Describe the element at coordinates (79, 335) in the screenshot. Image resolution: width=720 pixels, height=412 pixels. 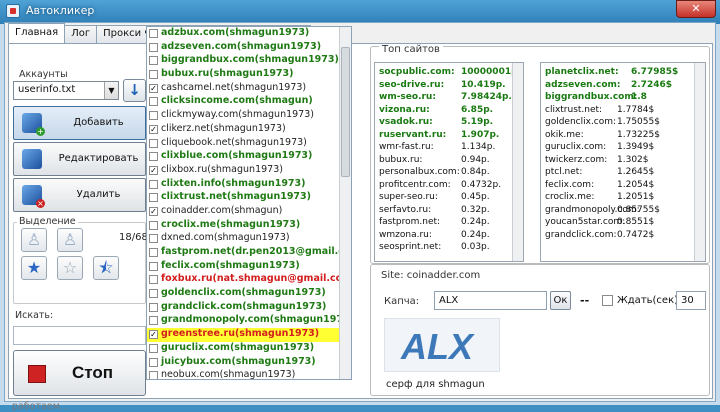
I see `search-input` at that location.